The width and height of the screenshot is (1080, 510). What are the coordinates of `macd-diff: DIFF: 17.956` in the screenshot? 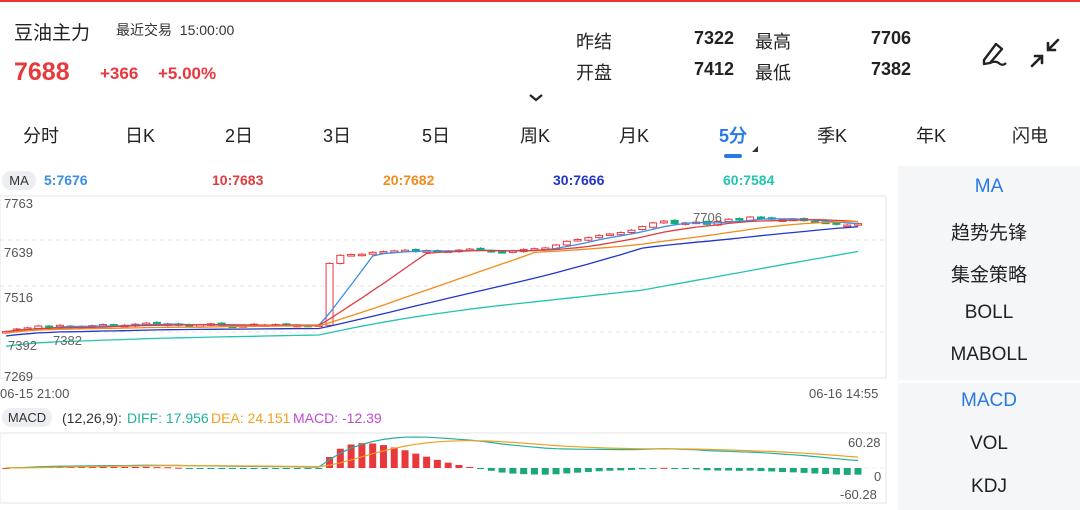 It's located at (168, 418).